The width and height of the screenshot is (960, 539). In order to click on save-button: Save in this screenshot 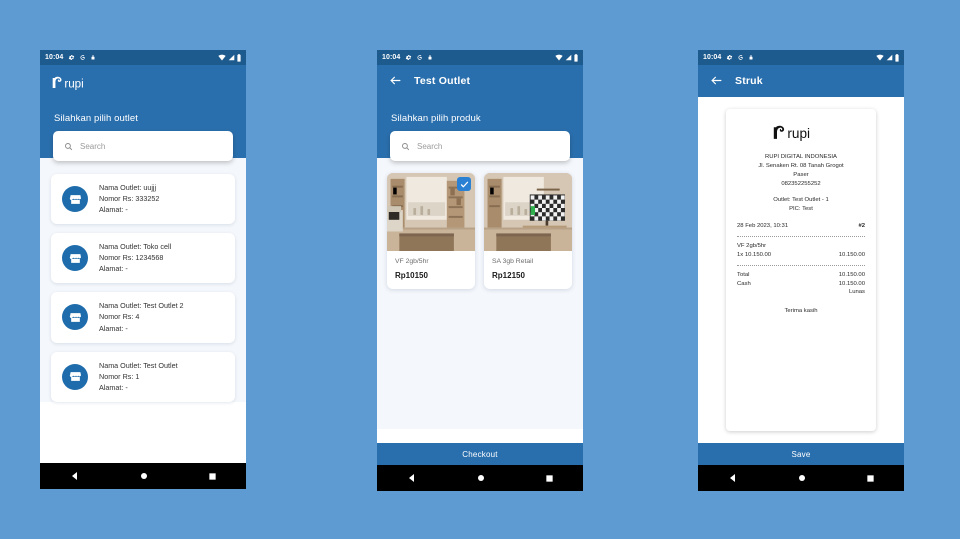, I will do `click(801, 454)`.